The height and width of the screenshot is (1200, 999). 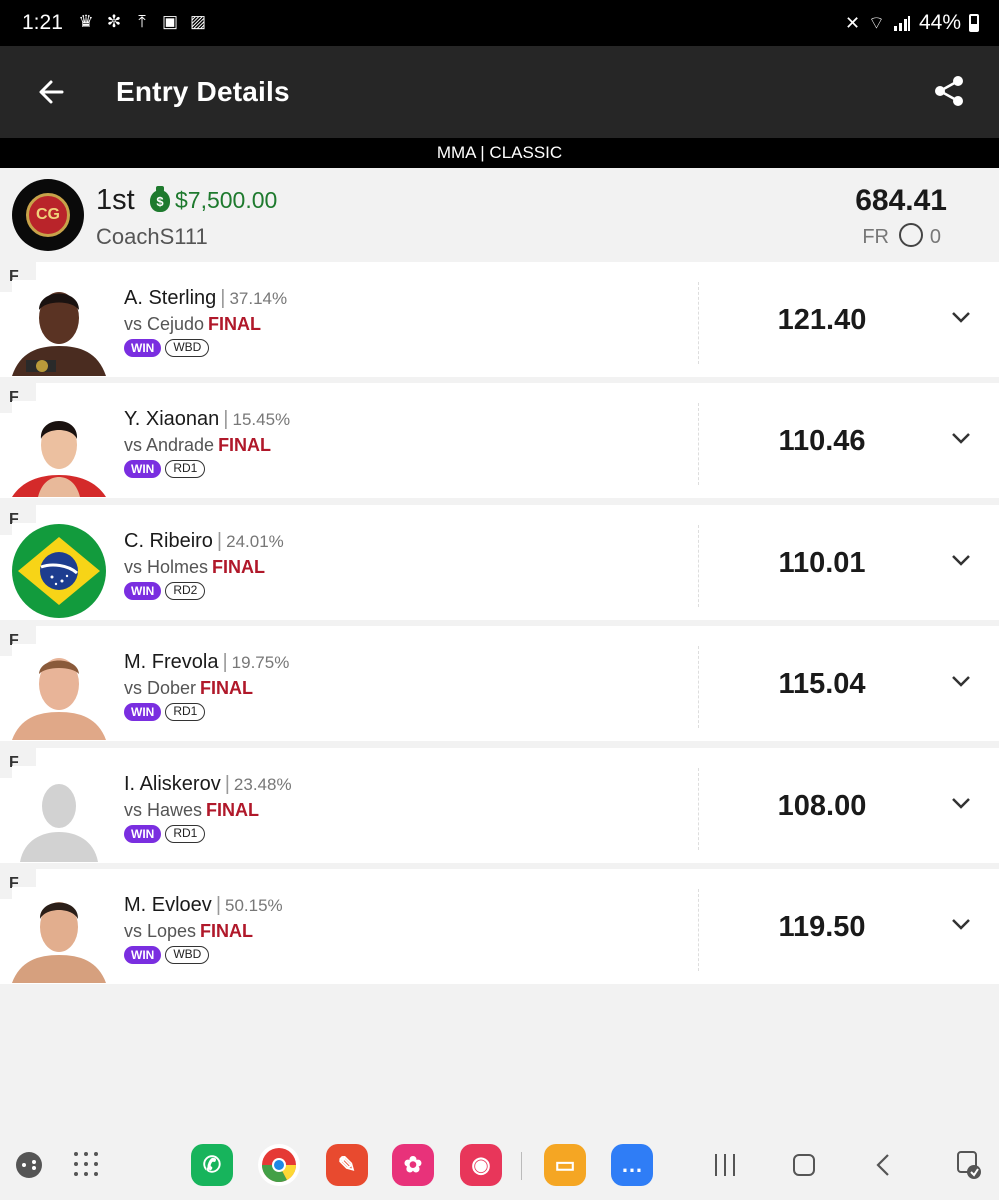 I want to click on accessibility-icon, so click(x=970, y=1165).